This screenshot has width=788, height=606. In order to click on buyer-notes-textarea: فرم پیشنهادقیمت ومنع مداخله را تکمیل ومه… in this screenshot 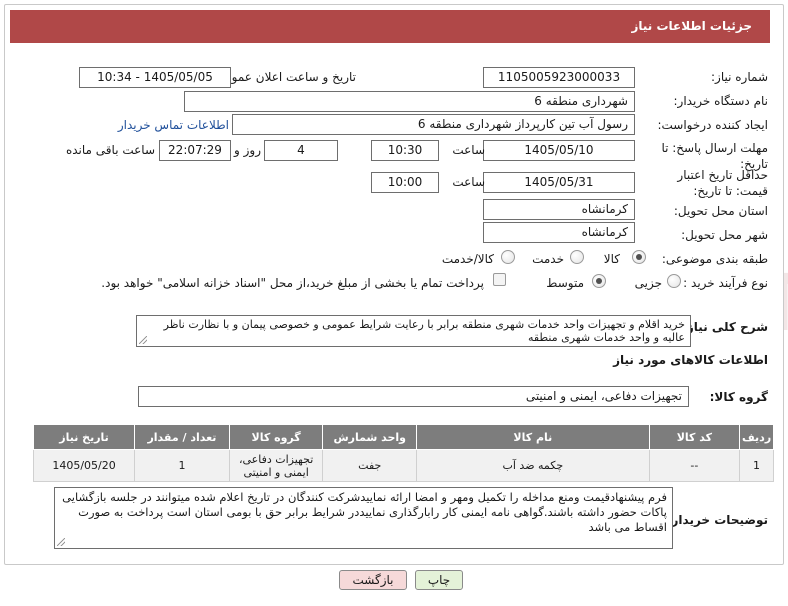, I will do `click(363, 518)`.